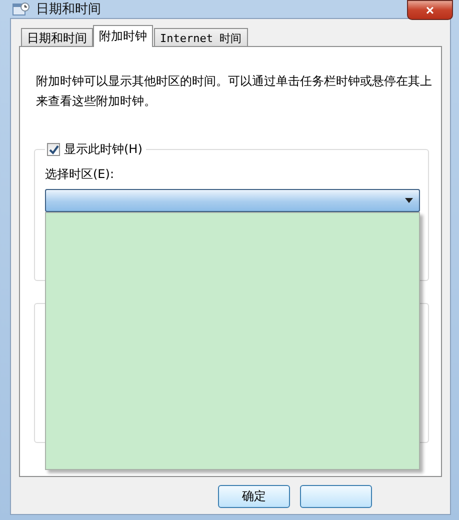 The width and height of the screenshot is (459, 520). What do you see at coordinates (123, 36) in the screenshot?
I see `tab: 附加时钟` at bounding box center [123, 36].